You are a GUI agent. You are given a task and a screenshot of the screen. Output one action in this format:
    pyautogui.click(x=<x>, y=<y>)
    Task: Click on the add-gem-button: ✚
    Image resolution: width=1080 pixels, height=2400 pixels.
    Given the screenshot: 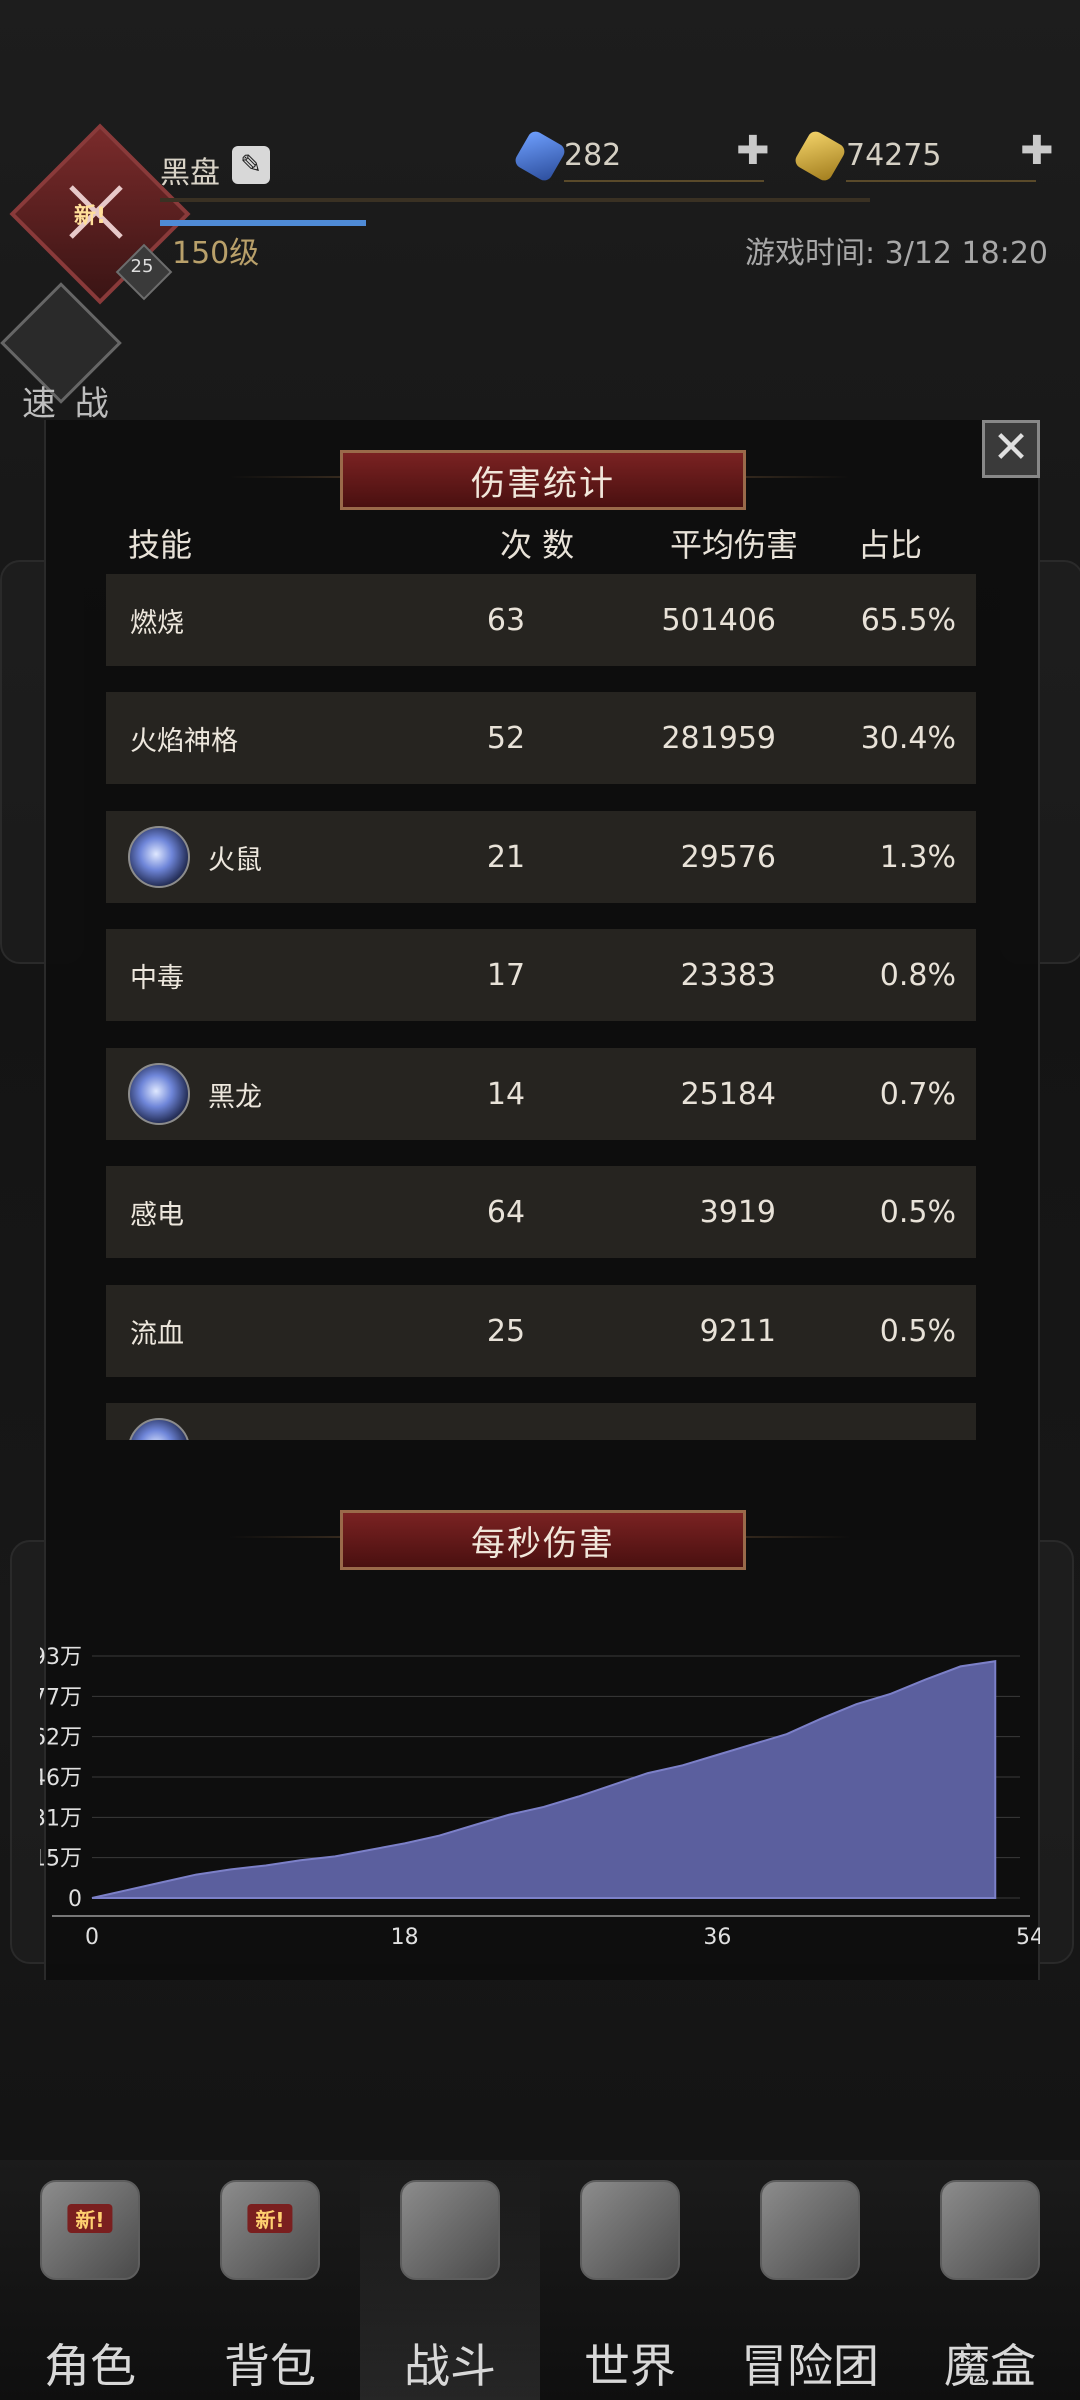 What is the action you would take?
    pyautogui.click(x=753, y=151)
    